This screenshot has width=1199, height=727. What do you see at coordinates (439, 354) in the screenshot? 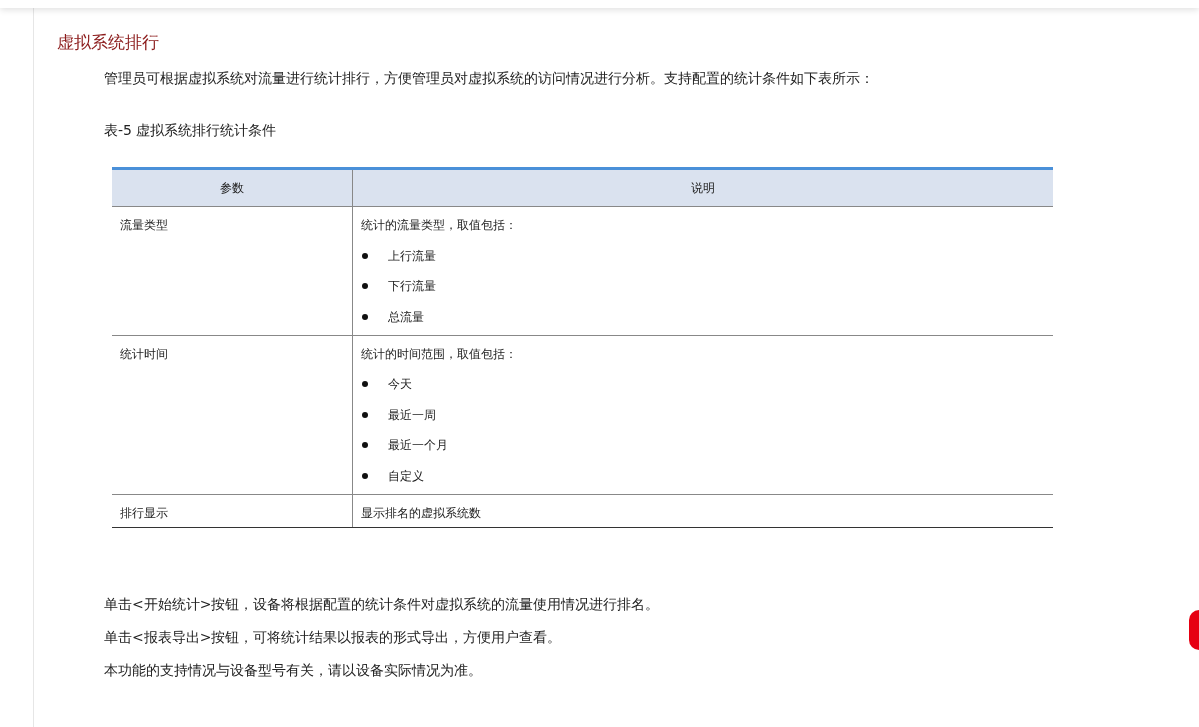
I see `table-cell-text: 统计的时间范围，取值包括：` at bounding box center [439, 354].